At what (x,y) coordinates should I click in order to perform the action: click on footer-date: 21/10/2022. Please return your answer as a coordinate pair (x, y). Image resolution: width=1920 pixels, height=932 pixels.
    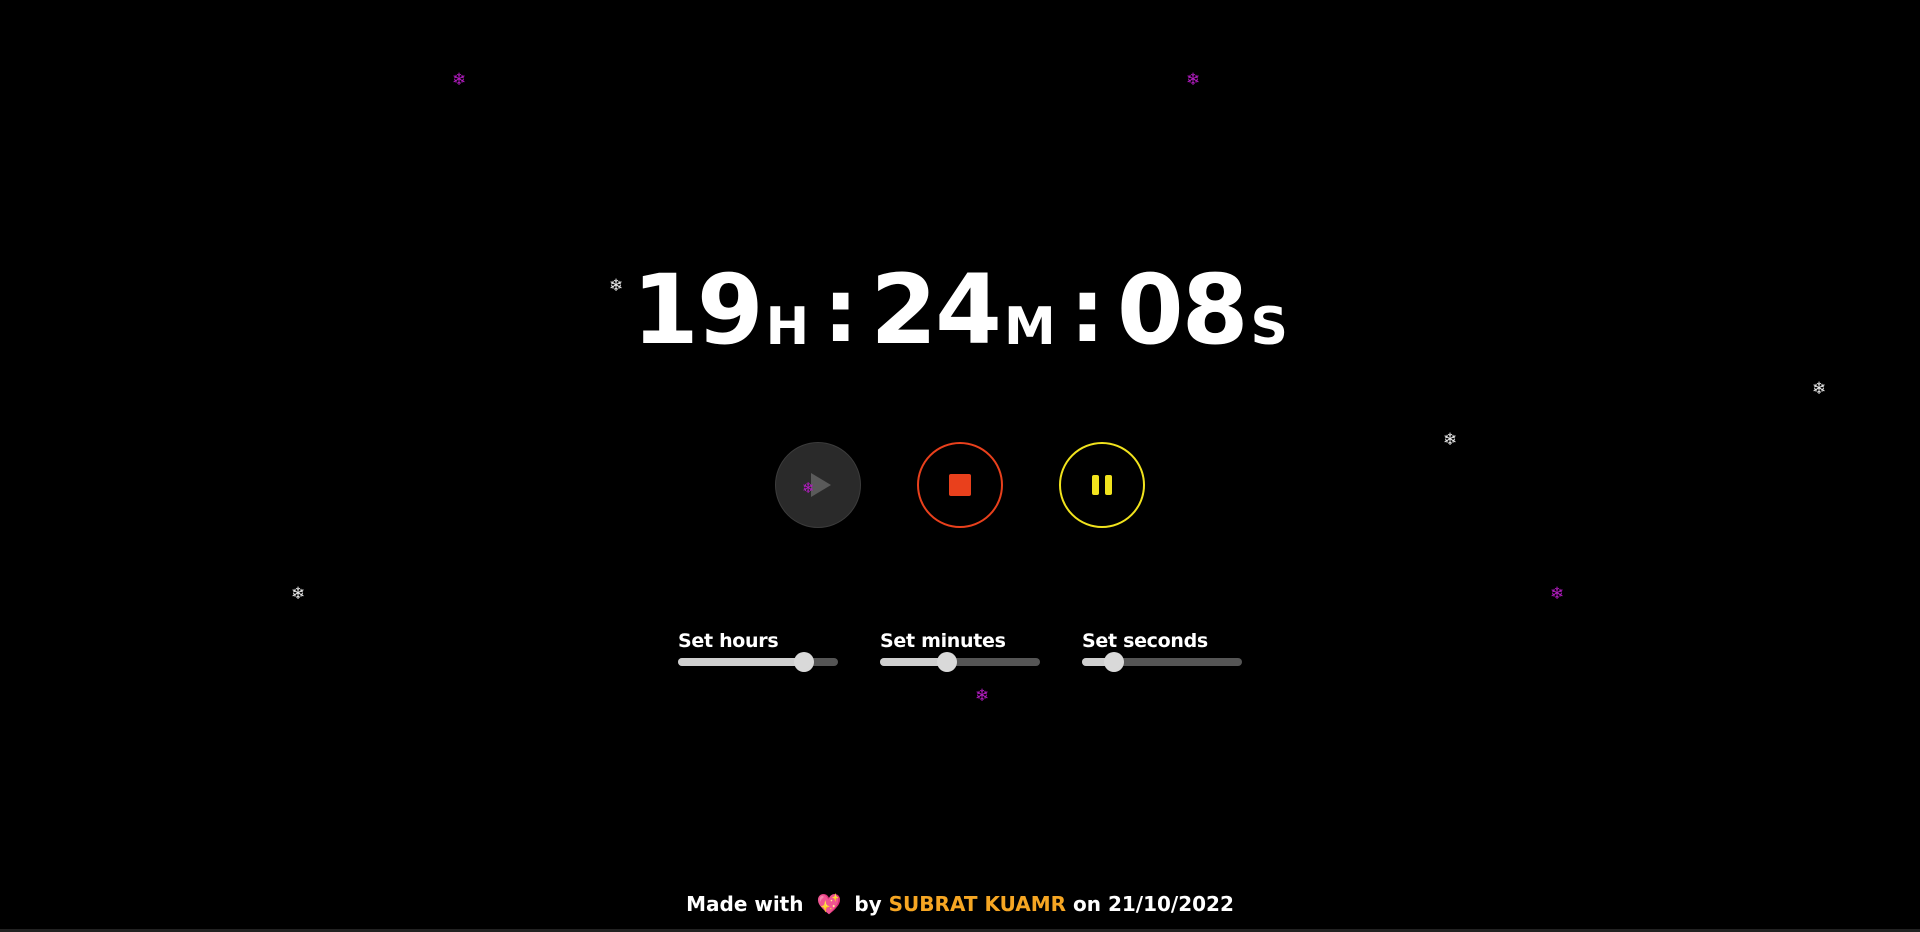
    Looking at the image, I should click on (1170, 904).